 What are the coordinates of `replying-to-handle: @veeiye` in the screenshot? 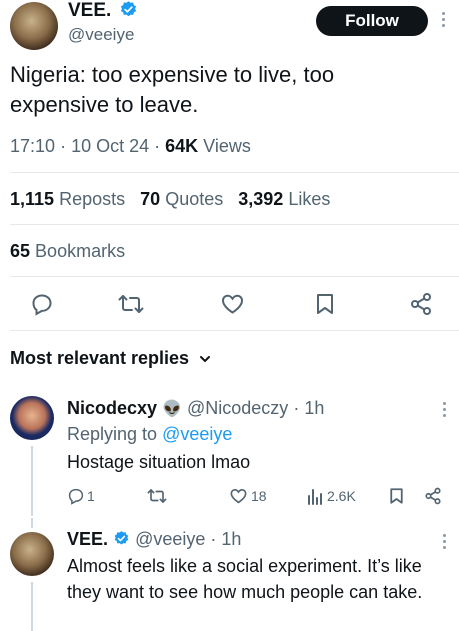 It's located at (197, 434).